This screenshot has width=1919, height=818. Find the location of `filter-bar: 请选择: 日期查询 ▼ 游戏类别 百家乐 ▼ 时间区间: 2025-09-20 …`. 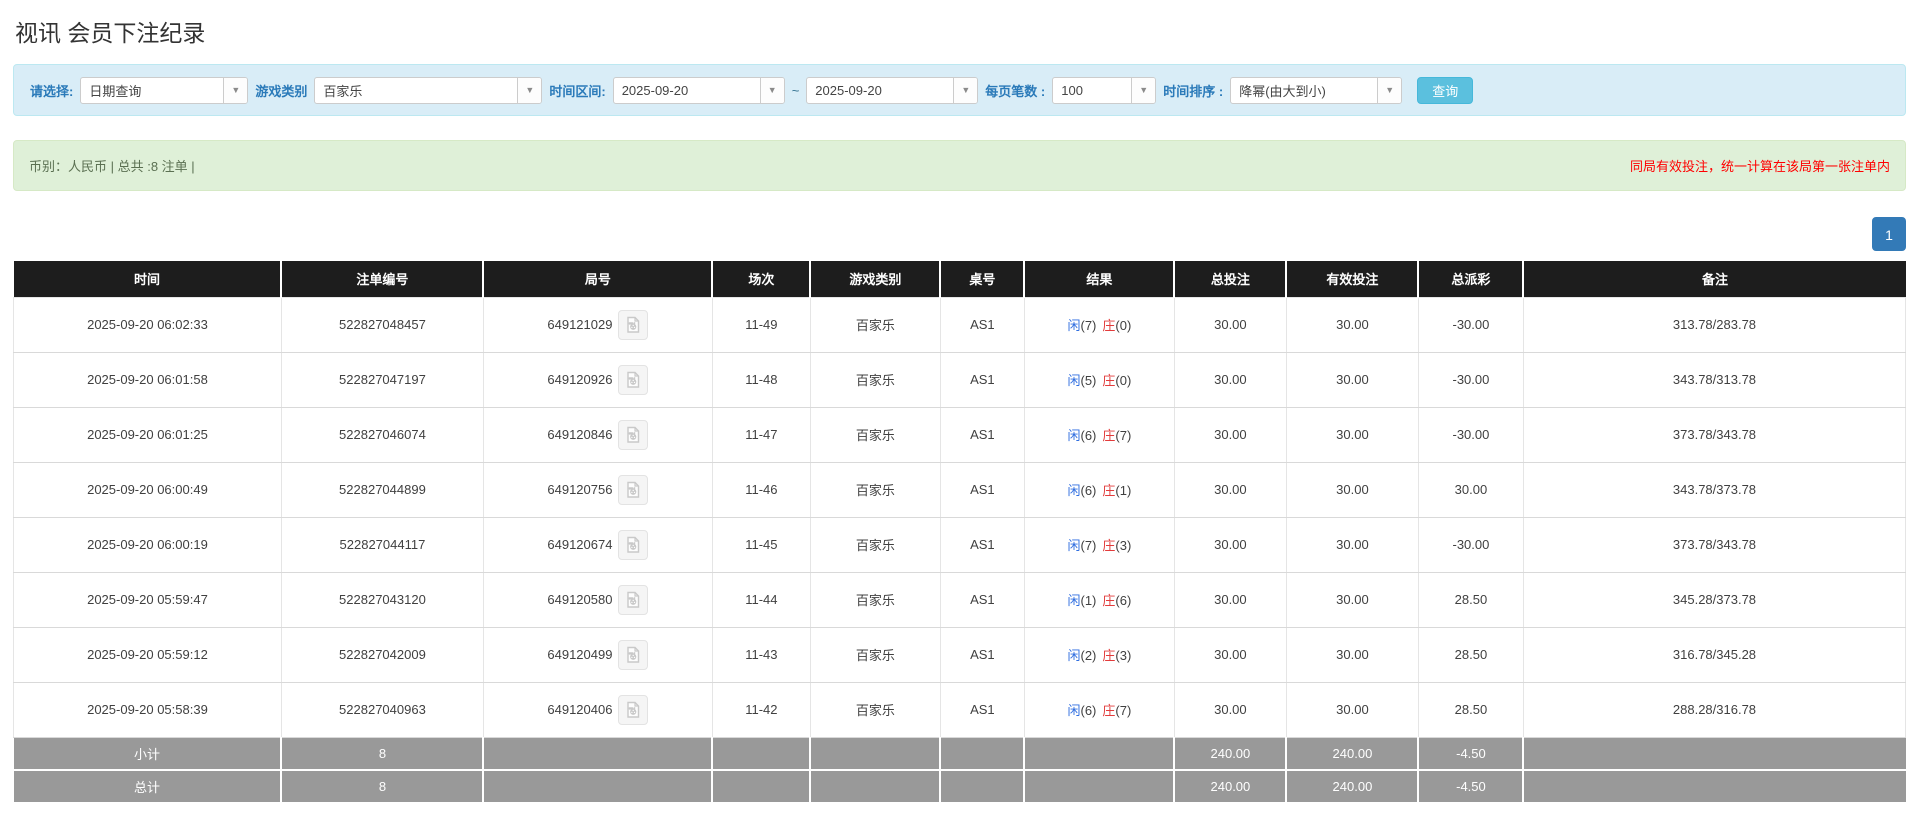

filter-bar: 请选择: 日期查询 ▼ 游戏类别 百家乐 ▼ 时间区间: 2025-09-20 … is located at coordinates (959, 90).